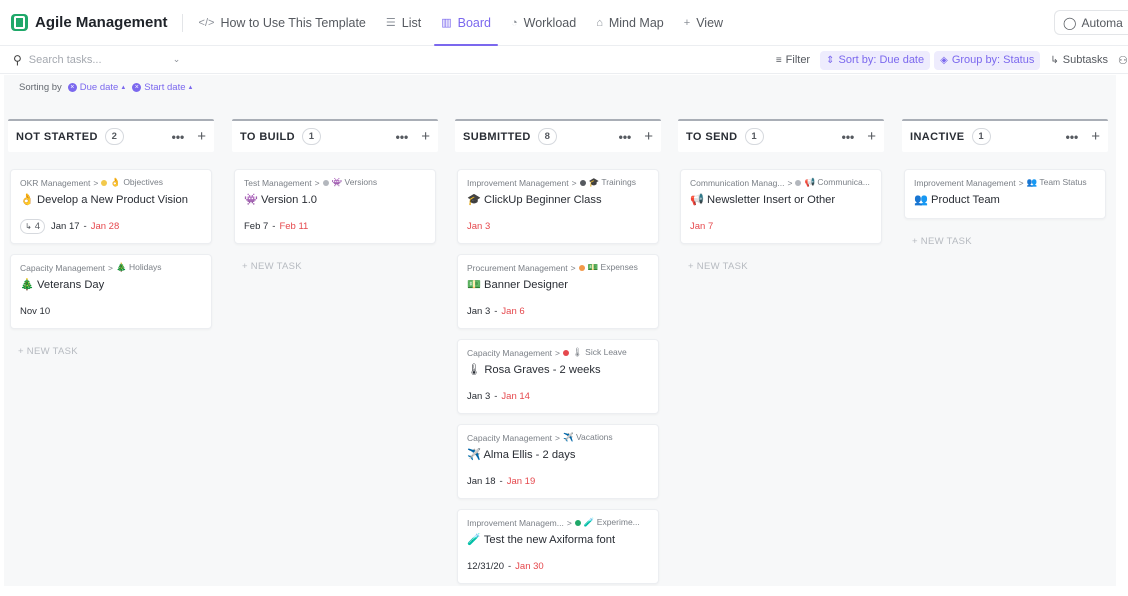  I want to click on category-tag: 👥 Team Status, so click(1056, 182).